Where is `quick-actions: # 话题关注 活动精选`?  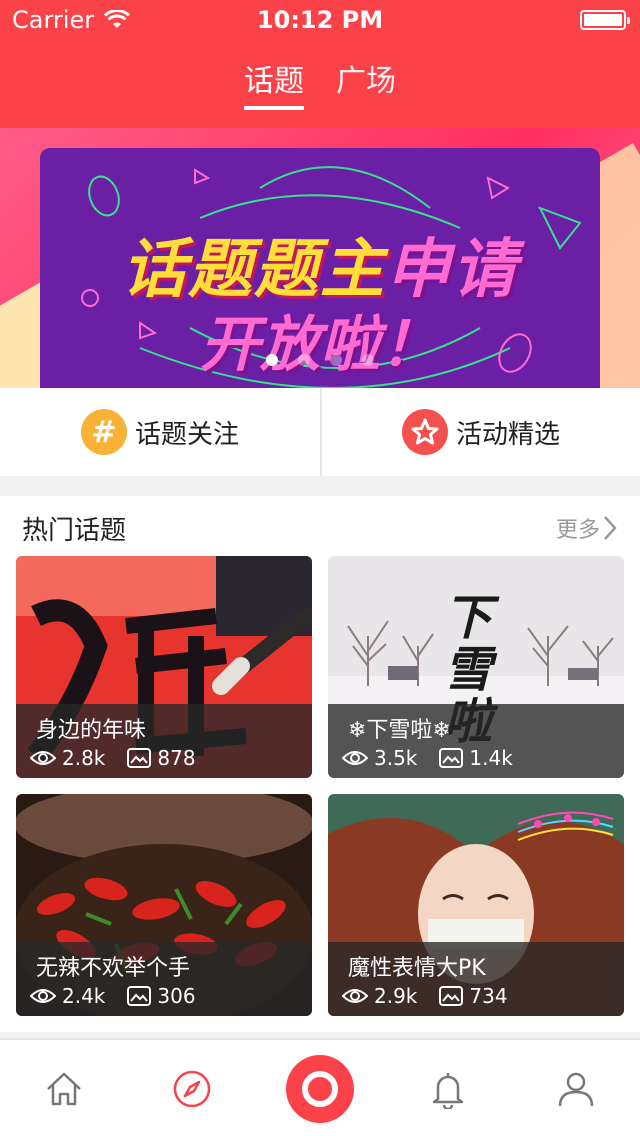 quick-actions: # 话题关注 活动精选 is located at coordinates (320, 432).